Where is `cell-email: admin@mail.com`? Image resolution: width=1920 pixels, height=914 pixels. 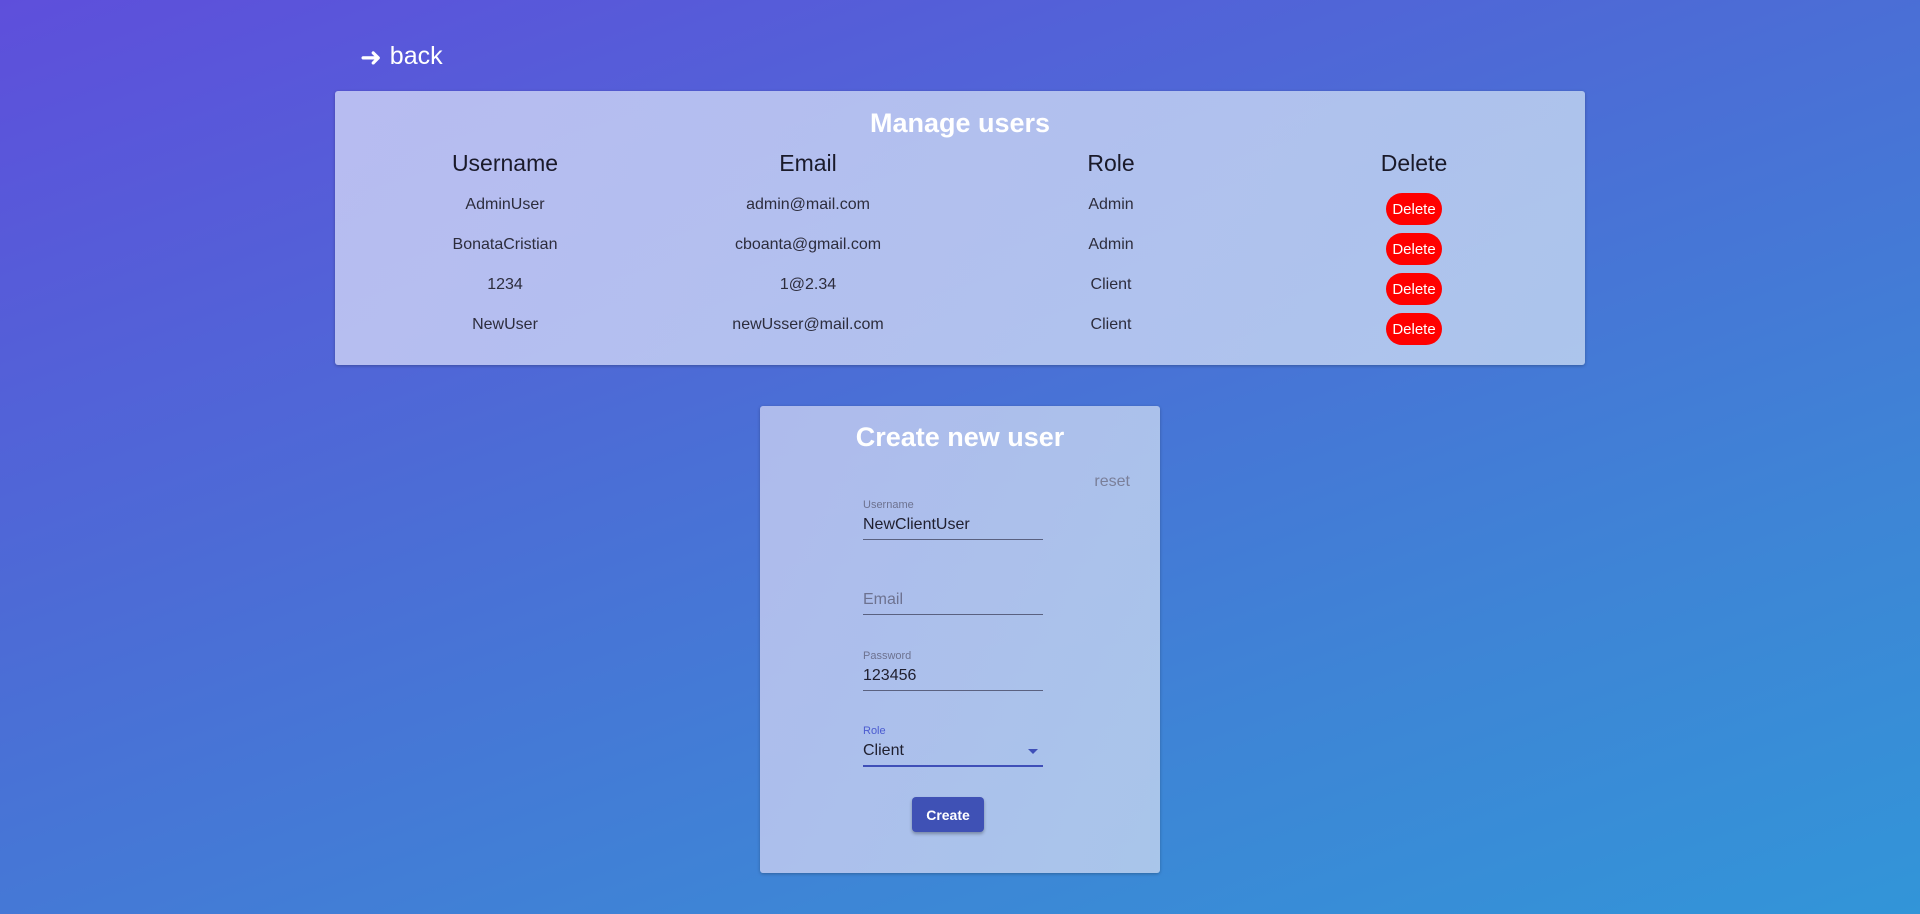
cell-email: admin@mail.com is located at coordinates (808, 204).